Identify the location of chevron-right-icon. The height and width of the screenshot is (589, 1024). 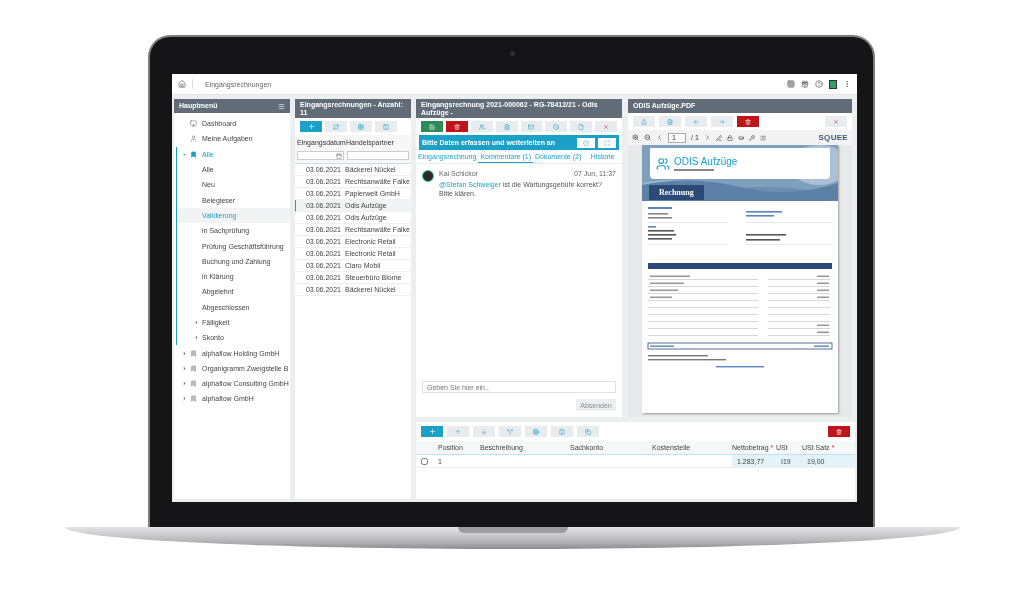
(707, 137).